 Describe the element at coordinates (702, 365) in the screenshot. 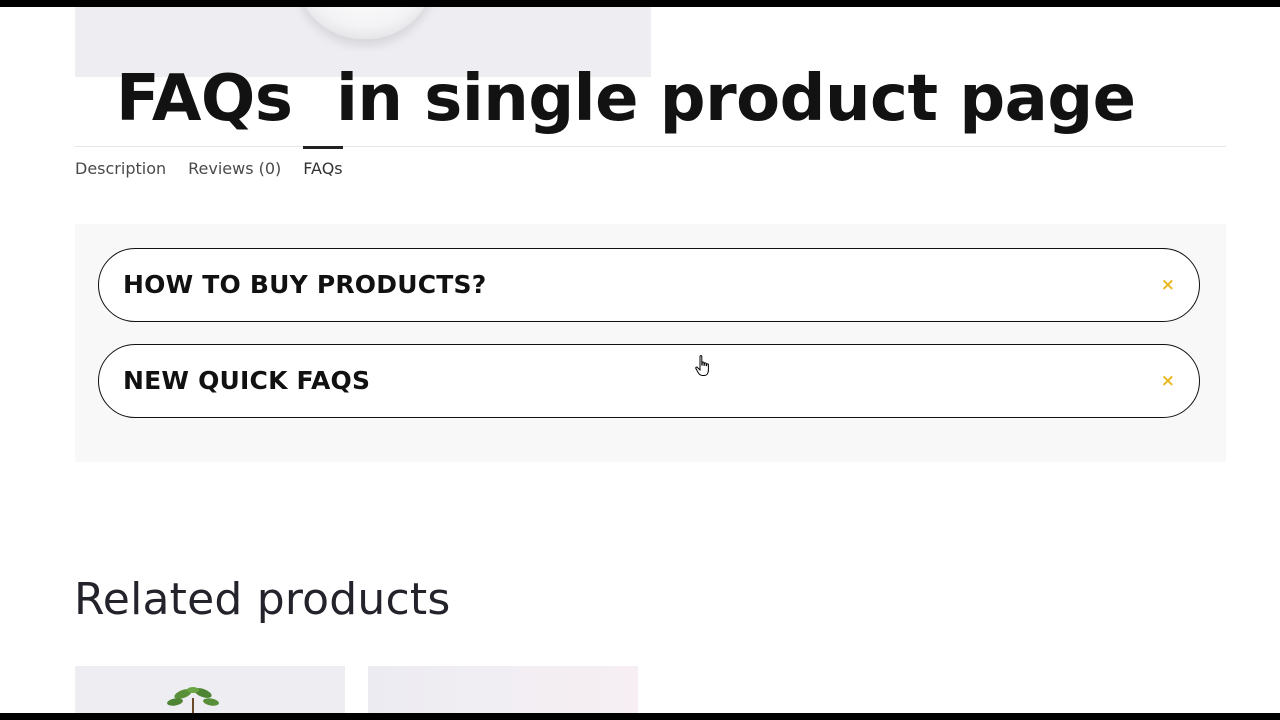

I see `hand-cursor-icon` at that location.